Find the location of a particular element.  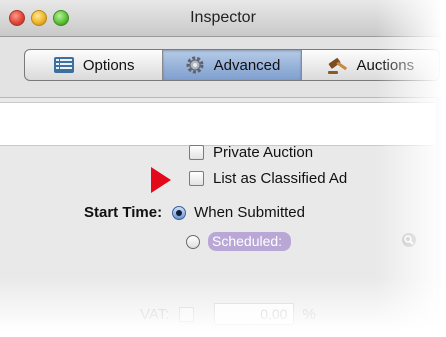

vat-row: VAT: 0,00 % is located at coordinates (228, 314).